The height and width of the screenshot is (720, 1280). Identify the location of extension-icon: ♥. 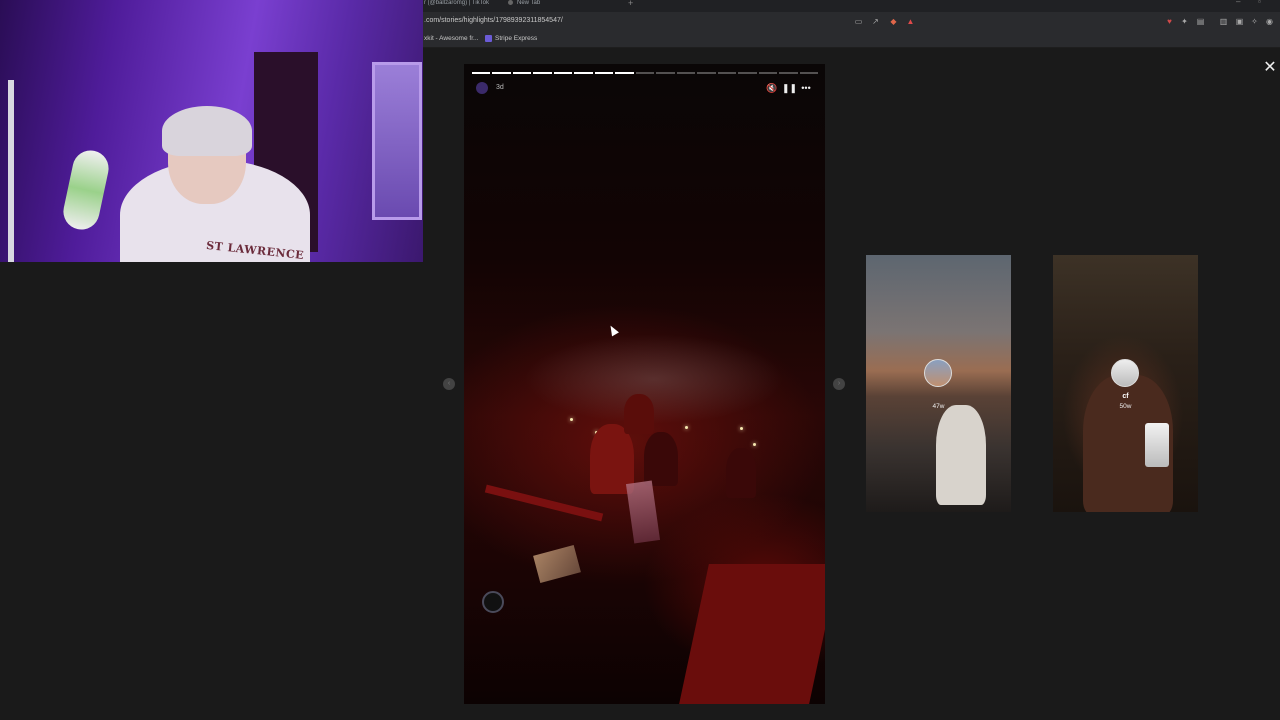
(1169, 21).